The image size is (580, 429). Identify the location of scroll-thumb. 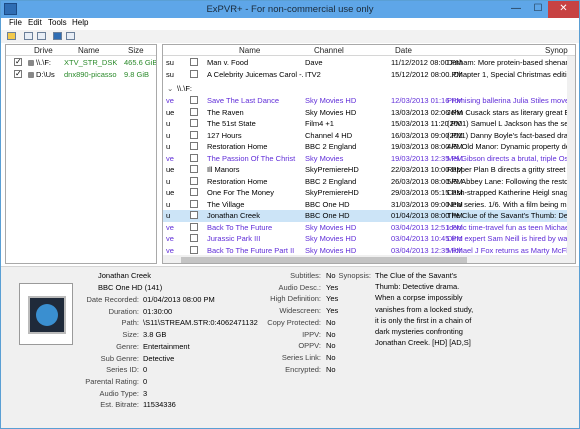
(324, 260).